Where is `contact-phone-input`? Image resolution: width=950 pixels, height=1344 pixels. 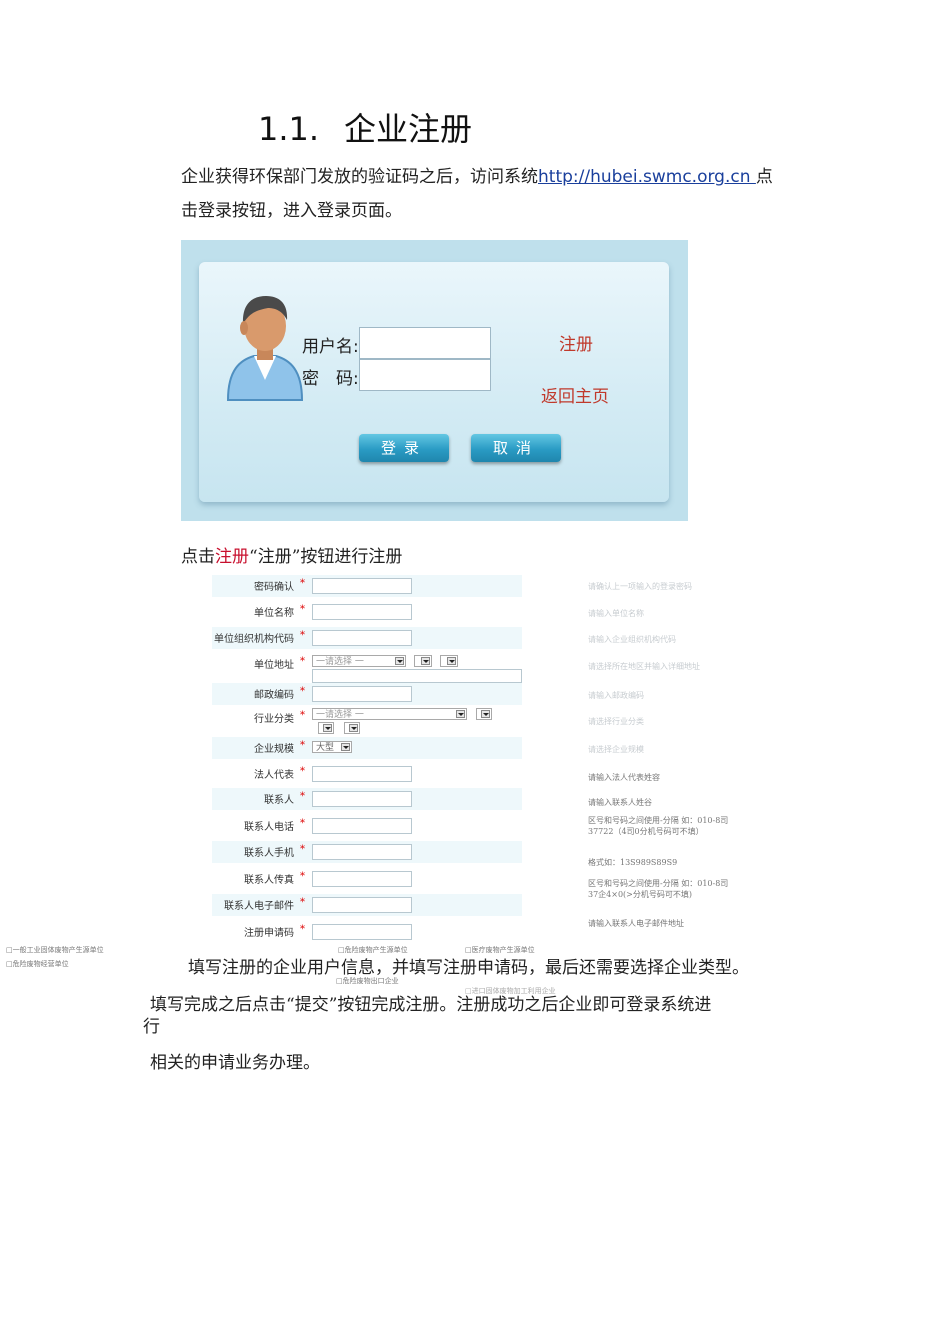
contact-phone-input is located at coordinates (362, 826).